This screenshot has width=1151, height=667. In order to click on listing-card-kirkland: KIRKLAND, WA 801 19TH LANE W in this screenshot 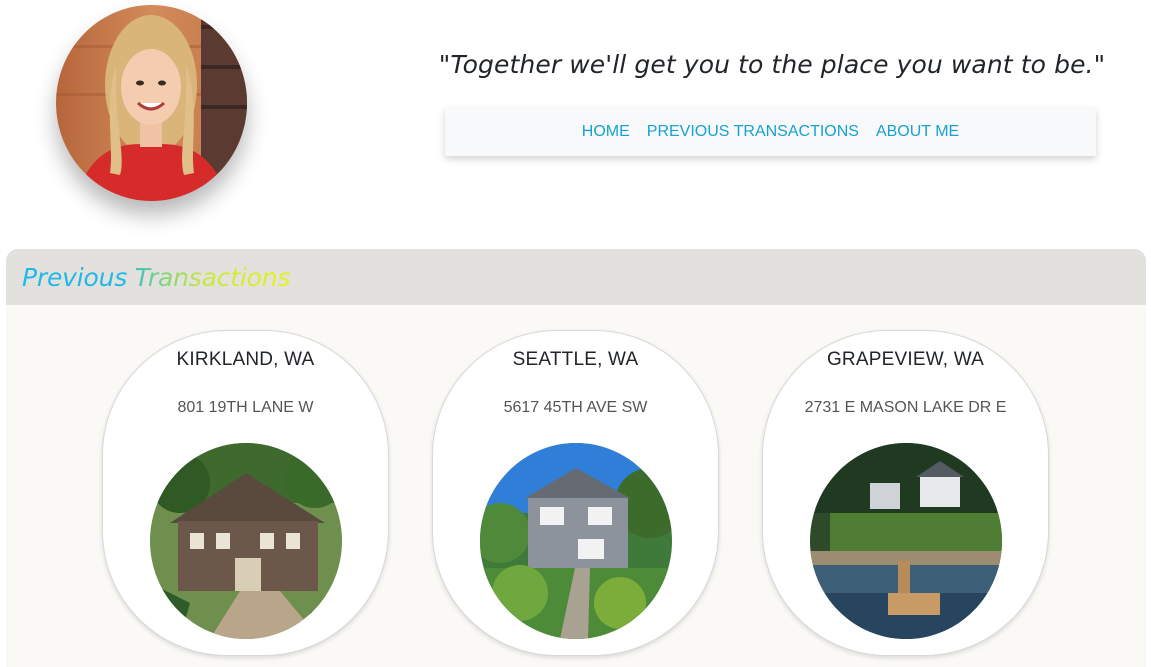, I will do `click(245, 493)`.